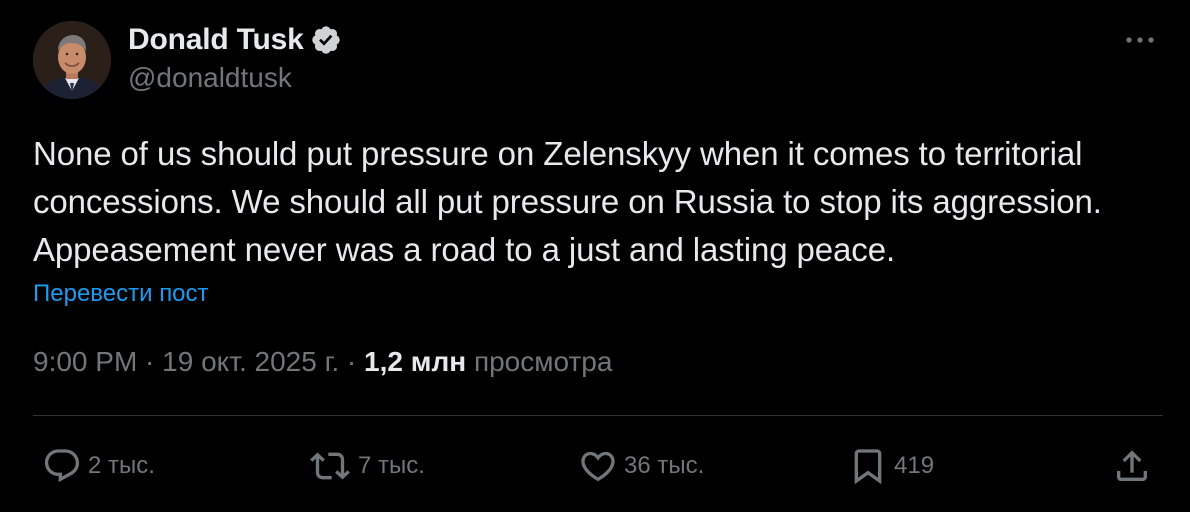 This screenshot has width=1190, height=512. Describe the element at coordinates (598, 415) in the screenshot. I see `divider` at that location.